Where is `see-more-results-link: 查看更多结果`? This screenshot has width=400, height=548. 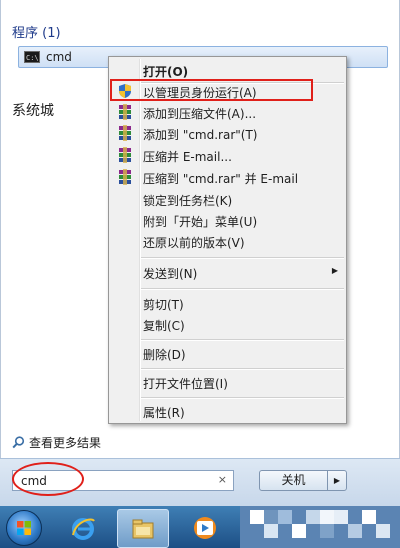 see-more-results-link: 查看更多结果 is located at coordinates (56, 442).